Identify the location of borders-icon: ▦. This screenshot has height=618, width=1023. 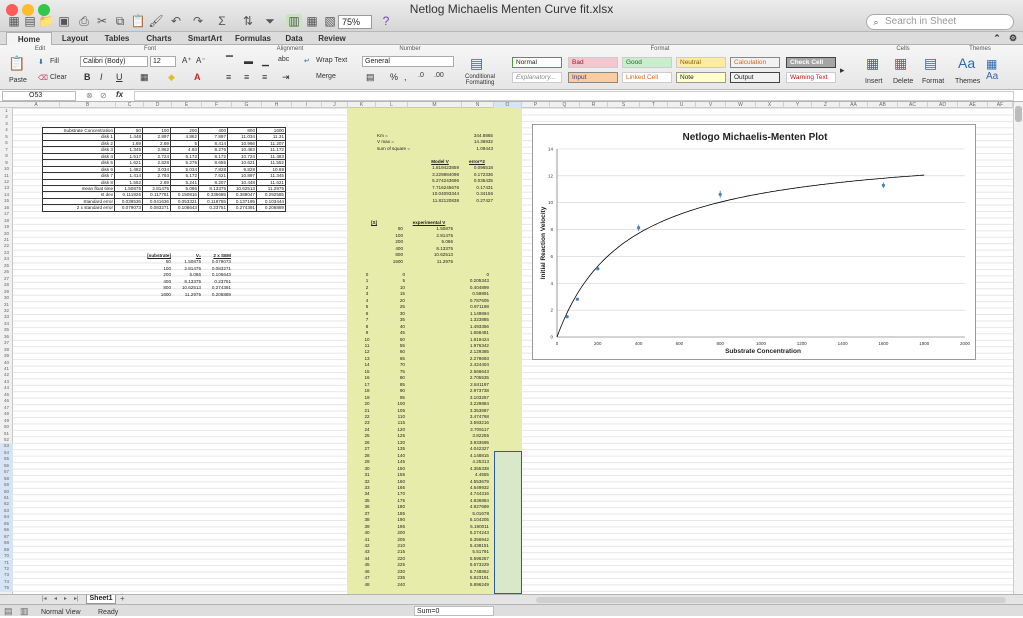
(144, 77).